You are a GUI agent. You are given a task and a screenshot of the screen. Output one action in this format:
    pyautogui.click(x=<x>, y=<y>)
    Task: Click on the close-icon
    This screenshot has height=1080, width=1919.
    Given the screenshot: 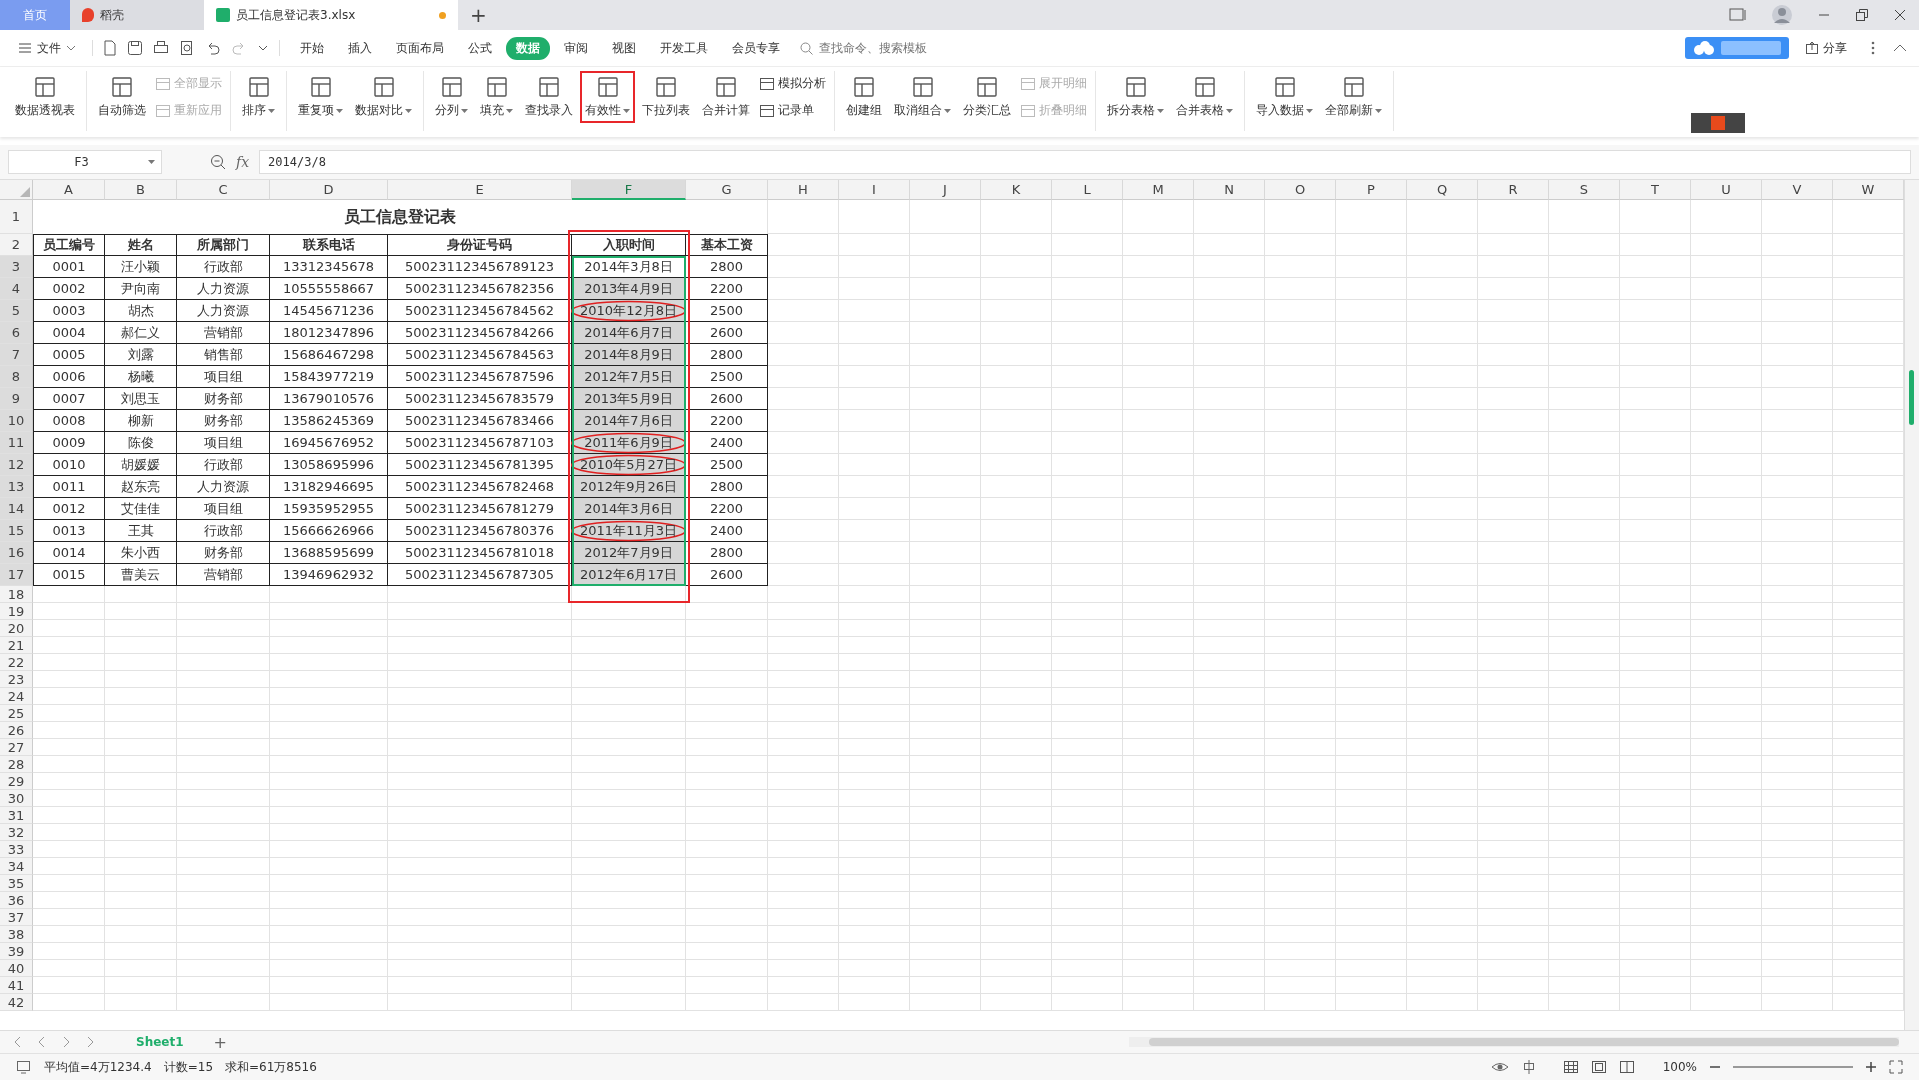 What is the action you would take?
    pyautogui.click(x=1900, y=15)
    